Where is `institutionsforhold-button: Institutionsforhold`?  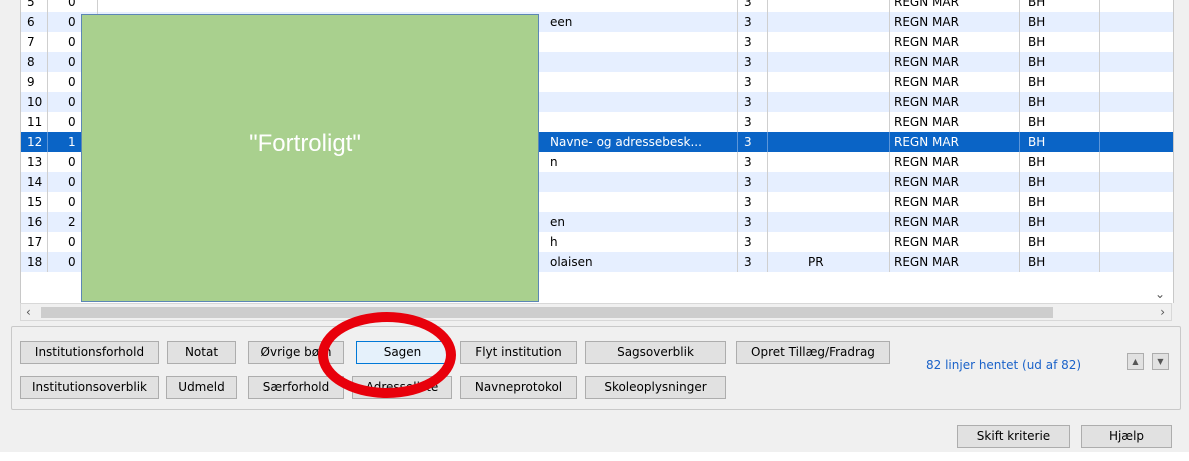
institutionsforhold-button: Institutionsforhold is located at coordinates (89, 352).